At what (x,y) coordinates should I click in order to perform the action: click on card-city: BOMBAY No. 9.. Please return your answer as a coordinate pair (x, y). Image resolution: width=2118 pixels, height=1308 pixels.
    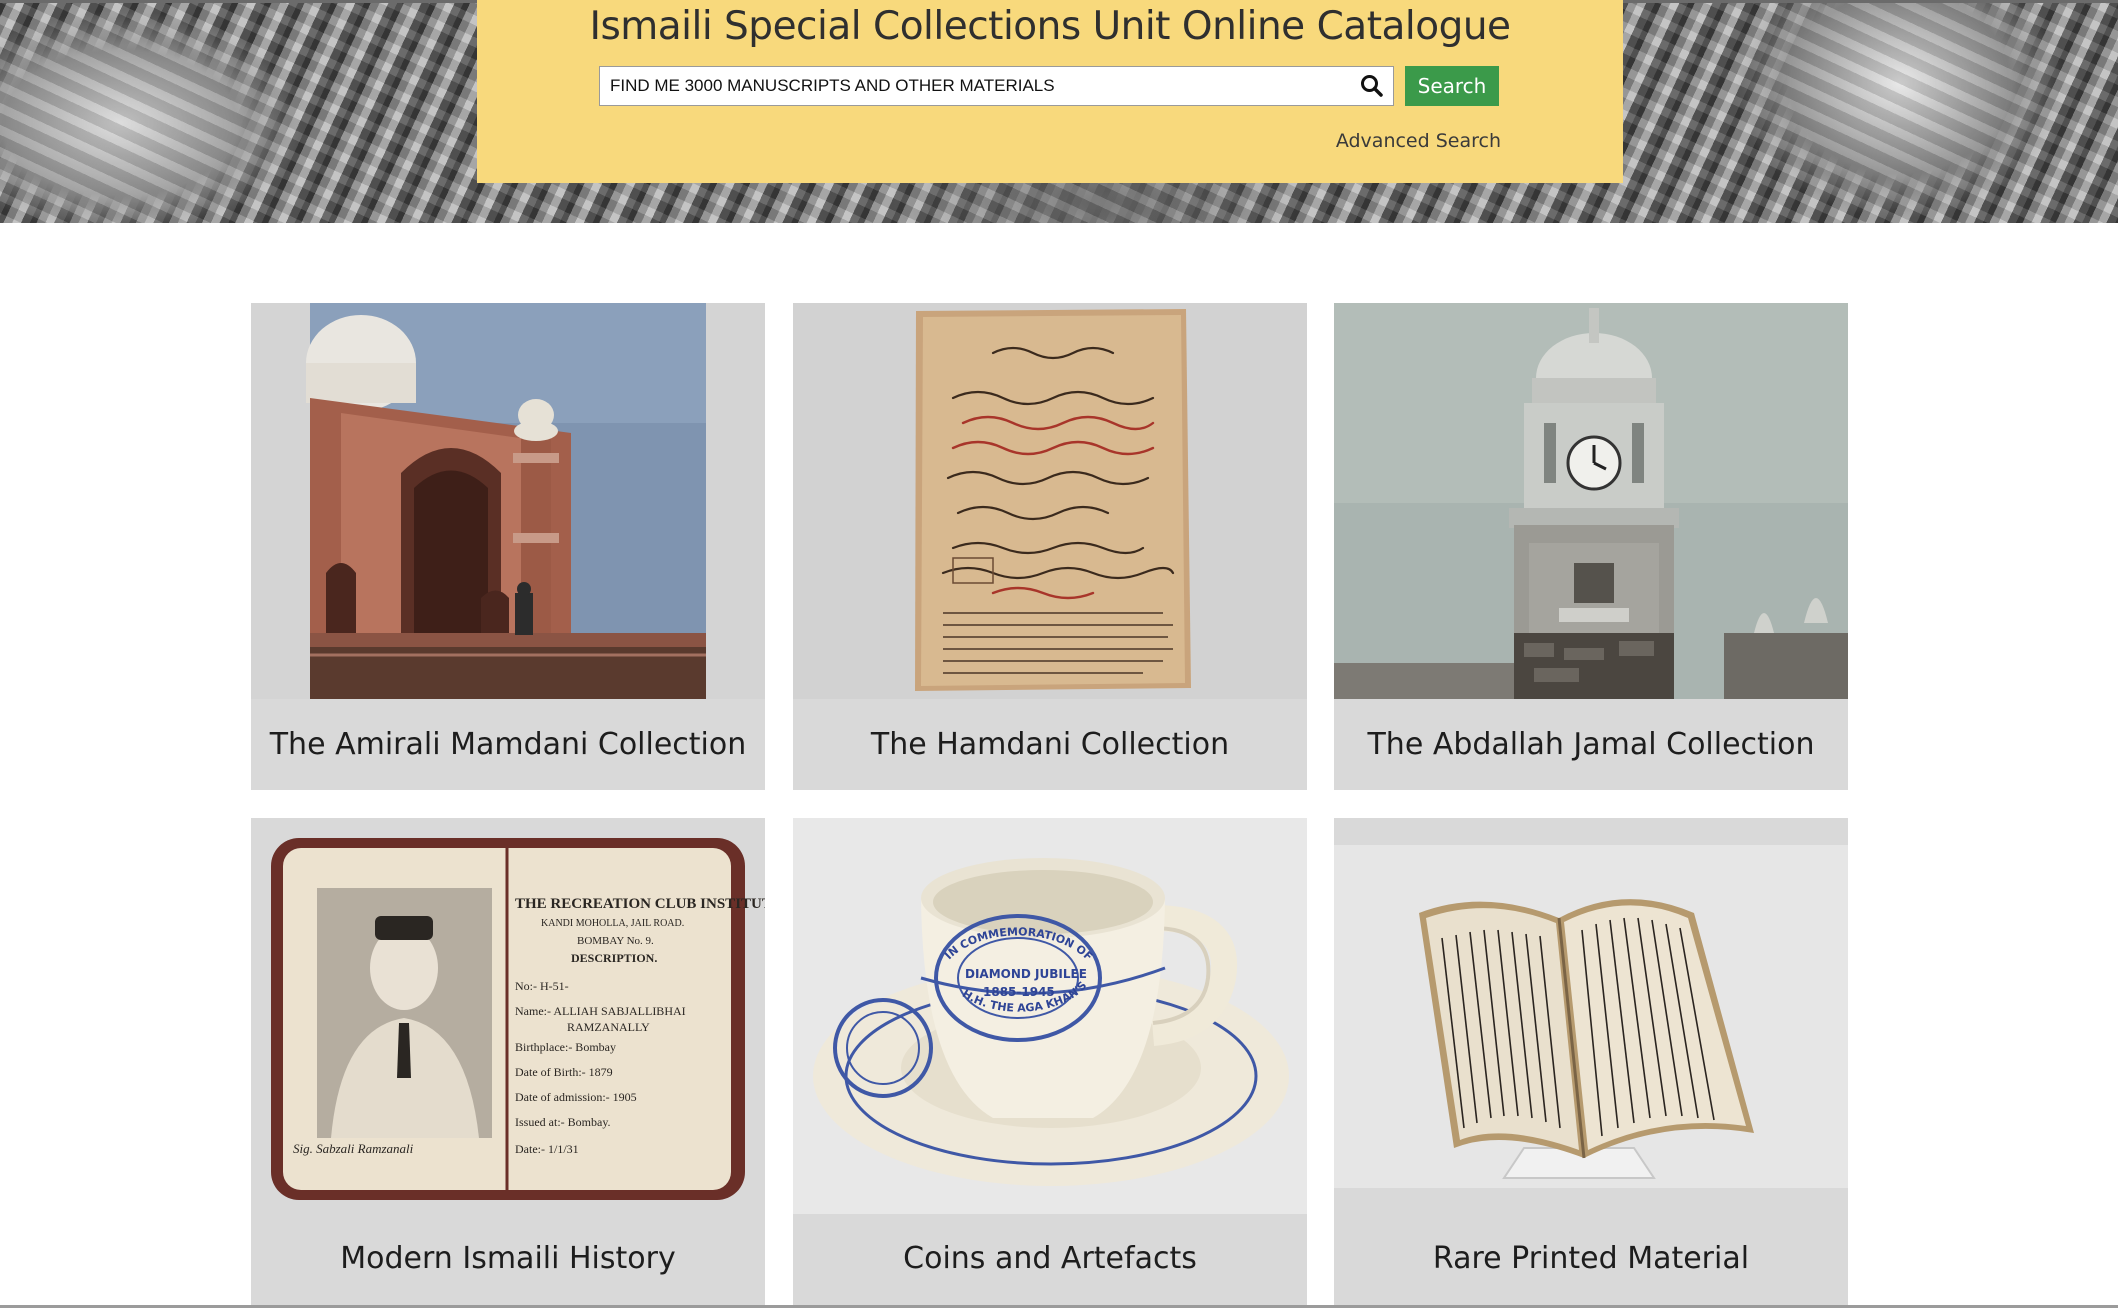
    Looking at the image, I should click on (615, 941).